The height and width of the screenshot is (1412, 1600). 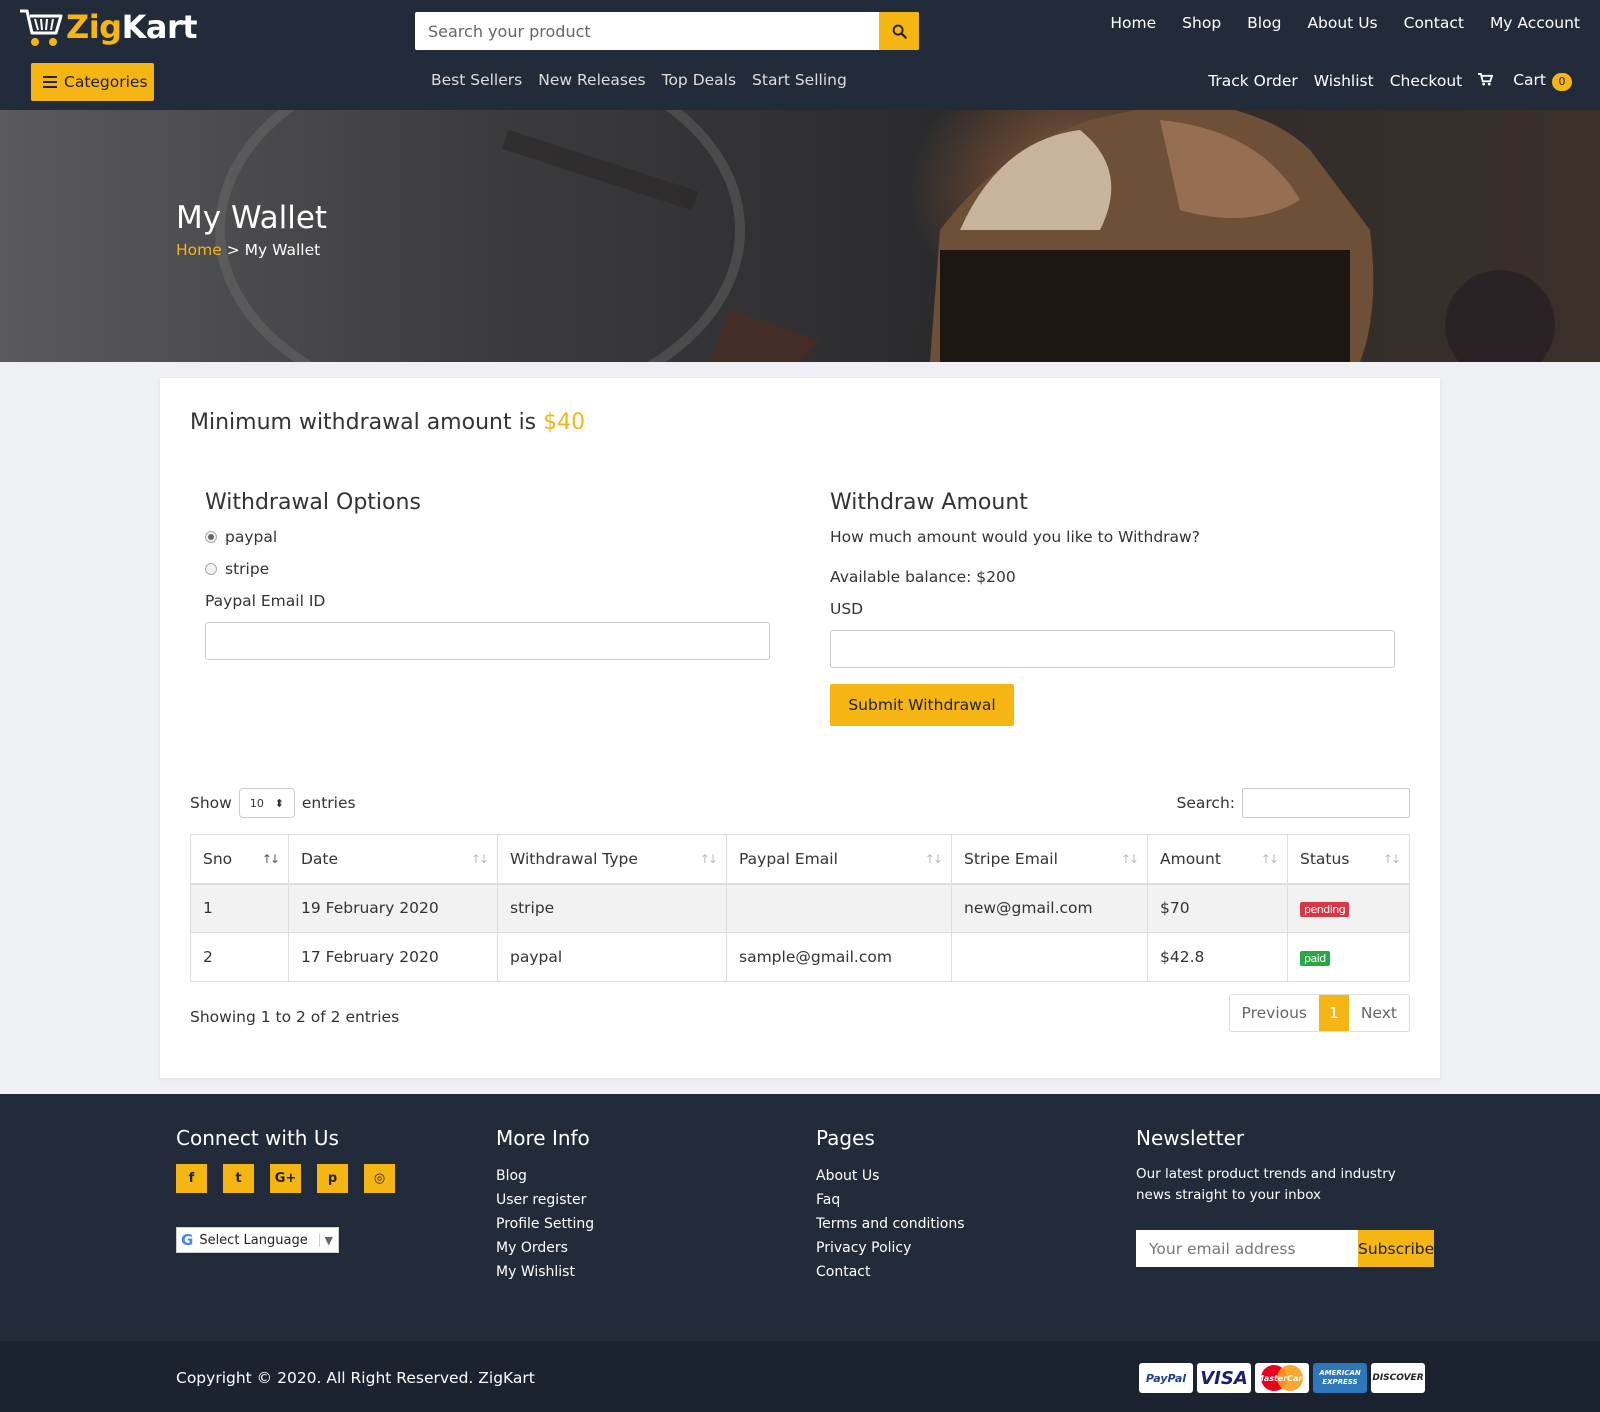 I want to click on paypal-email-input, so click(x=487, y=641).